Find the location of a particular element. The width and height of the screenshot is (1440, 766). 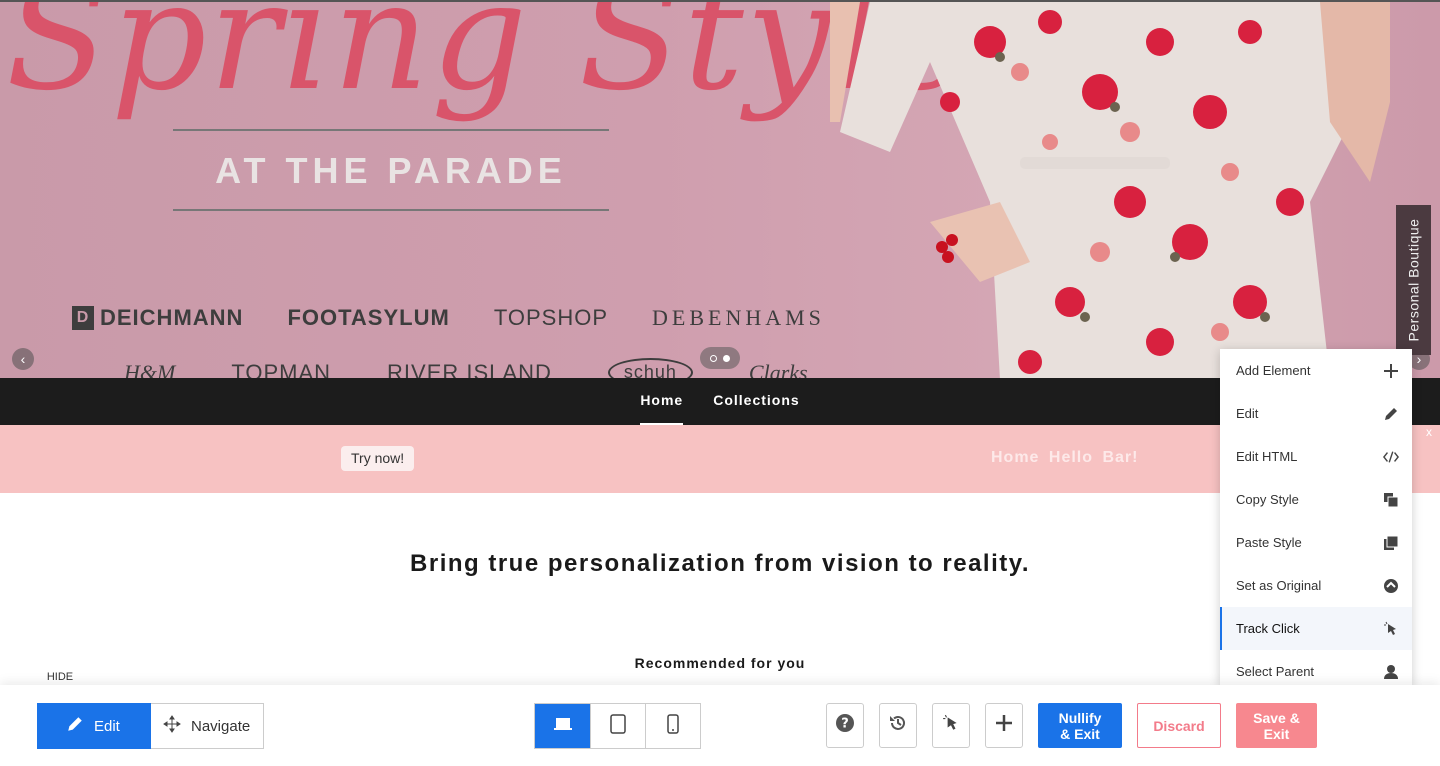

chevron-left-icon: ‹ is located at coordinates (23, 359).